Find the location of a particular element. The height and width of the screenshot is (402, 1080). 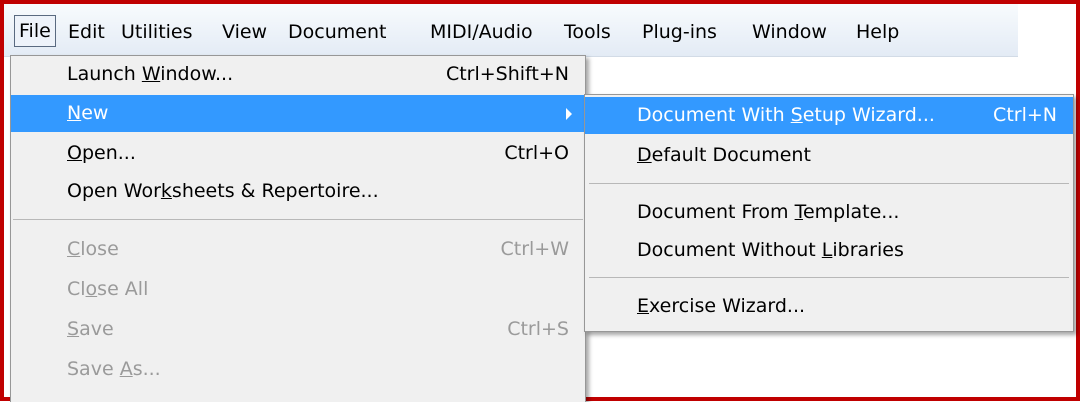

menu-utilities: Utilities is located at coordinates (157, 32).